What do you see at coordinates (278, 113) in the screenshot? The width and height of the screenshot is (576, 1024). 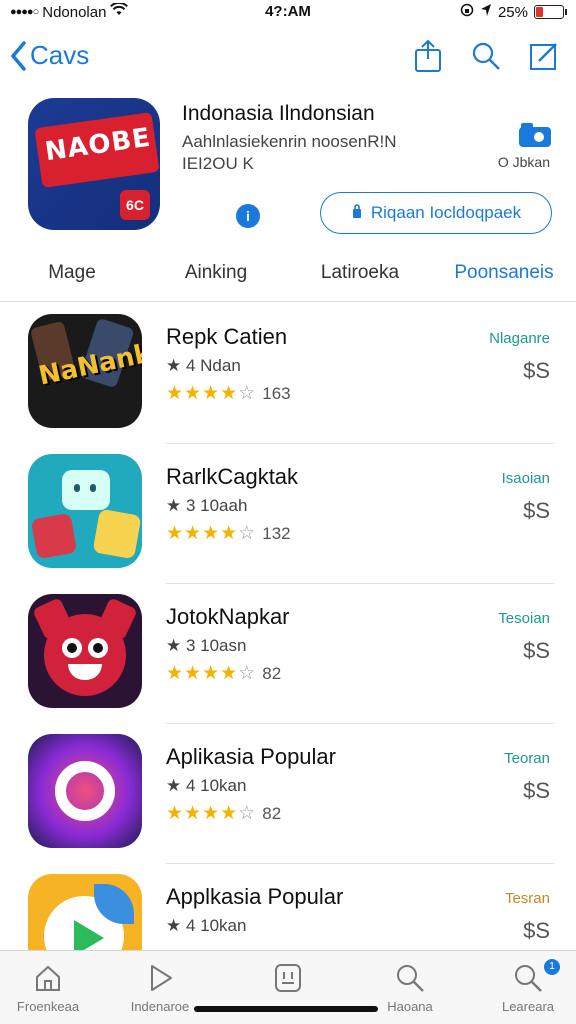 I see `featured-title: Indonasia Ilndonsian` at bounding box center [278, 113].